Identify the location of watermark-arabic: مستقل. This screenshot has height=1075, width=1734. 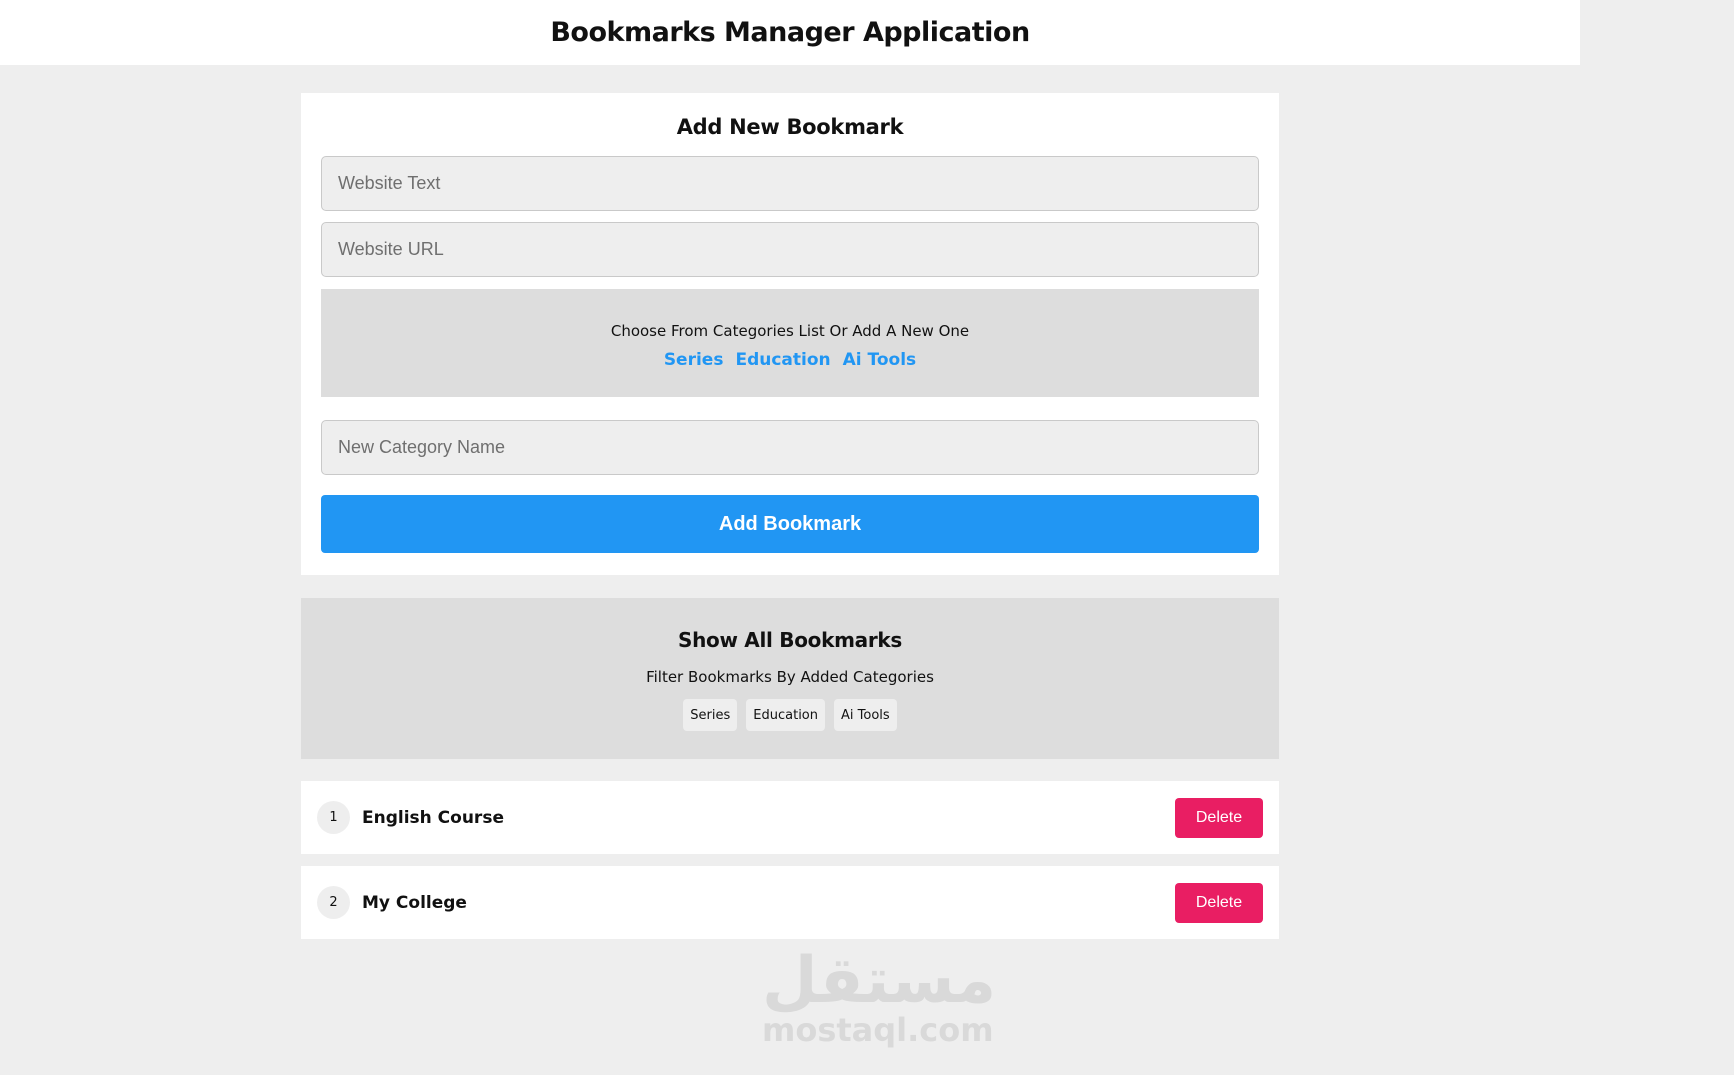
(879, 981).